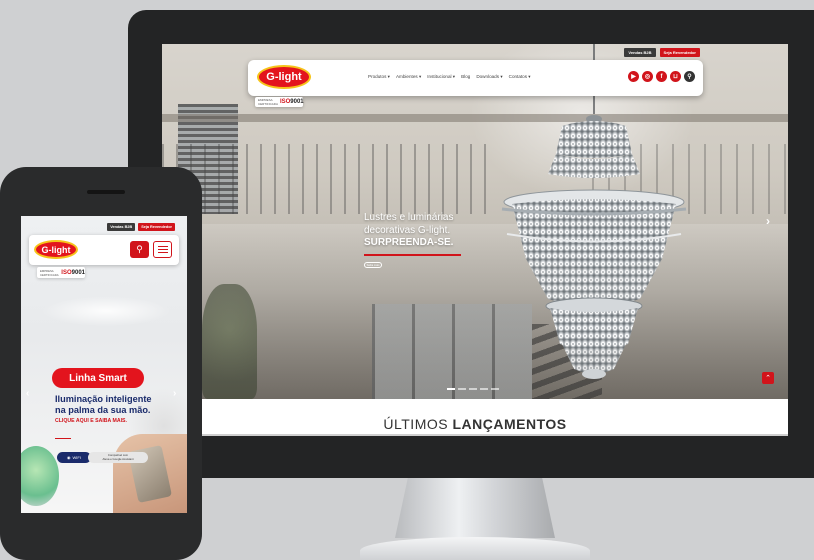 Image resolution: width=814 pixels, height=560 pixels. Describe the element at coordinates (640, 52) in the screenshot. I see `b2b-sales-button: Vendas B2B` at that location.